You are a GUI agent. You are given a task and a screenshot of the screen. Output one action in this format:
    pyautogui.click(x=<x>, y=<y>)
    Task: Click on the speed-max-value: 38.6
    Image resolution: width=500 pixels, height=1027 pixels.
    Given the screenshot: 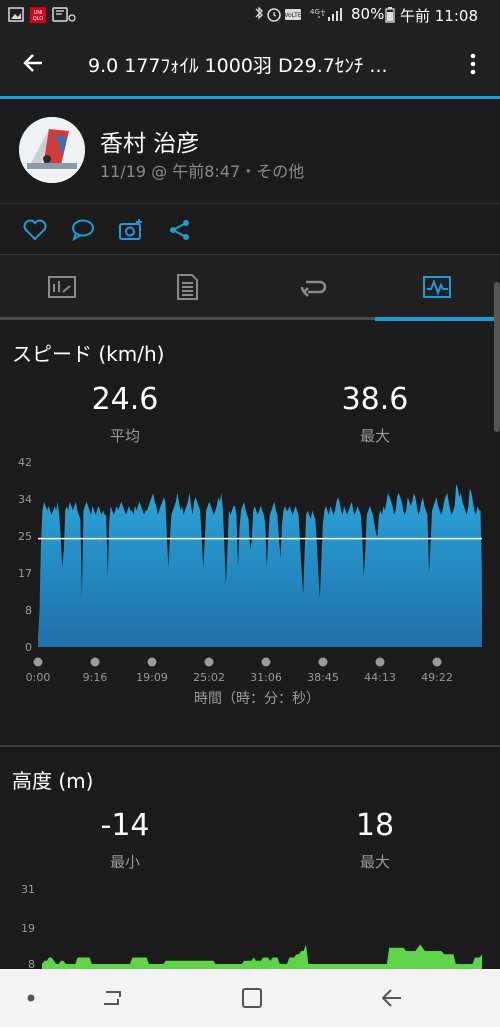 What is the action you would take?
    pyautogui.click(x=375, y=399)
    